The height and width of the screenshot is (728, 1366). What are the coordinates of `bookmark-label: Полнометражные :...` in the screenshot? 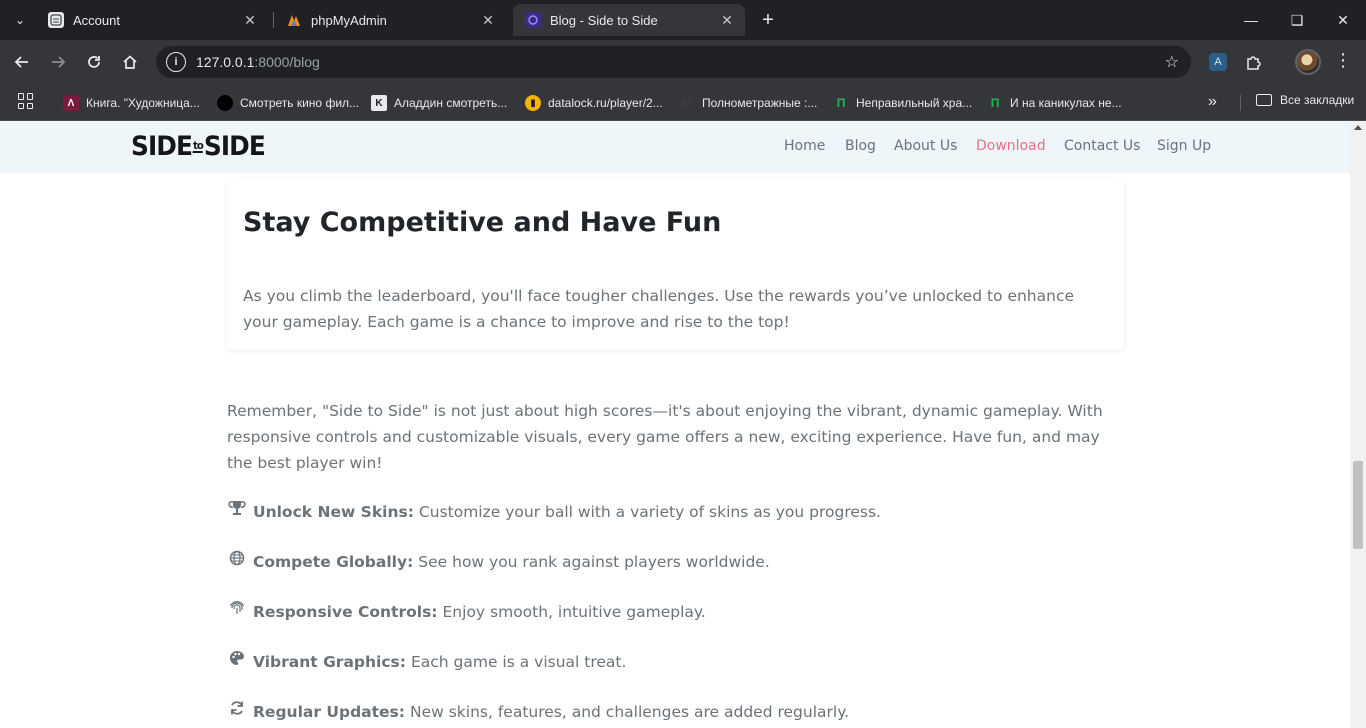 It's located at (760, 103).